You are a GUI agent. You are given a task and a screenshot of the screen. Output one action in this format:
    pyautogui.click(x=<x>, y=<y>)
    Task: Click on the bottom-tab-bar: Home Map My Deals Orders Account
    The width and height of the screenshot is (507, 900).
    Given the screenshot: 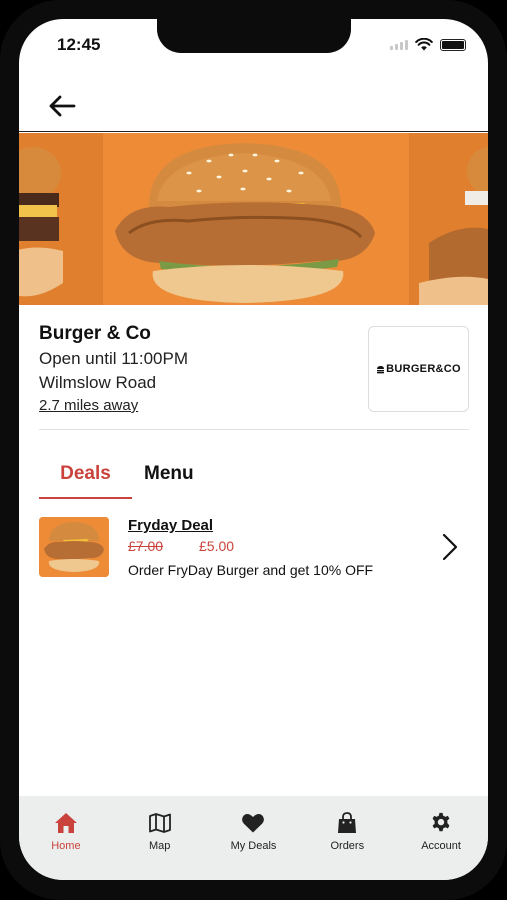 What is the action you would take?
    pyautogui.click(x=253, y=838)
    